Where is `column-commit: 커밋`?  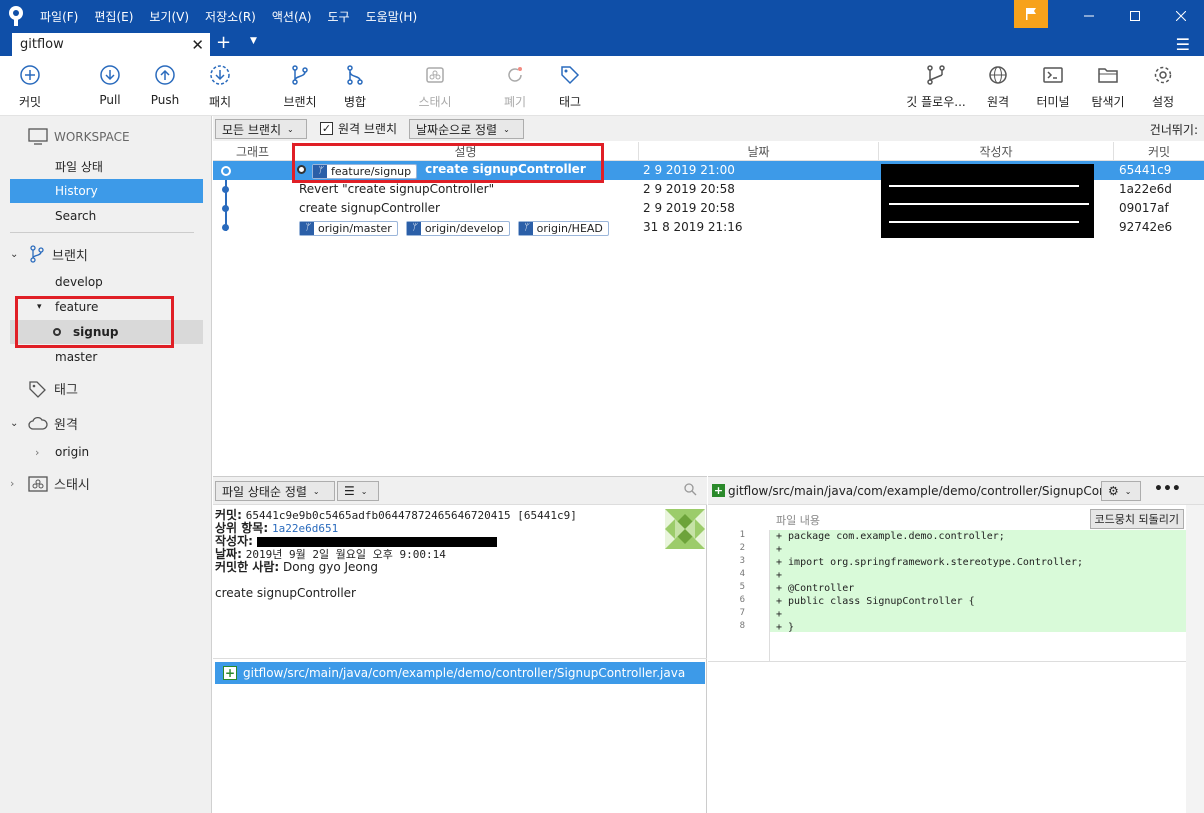
column-commit: 커밋 is located at coordinates (1159, 151).